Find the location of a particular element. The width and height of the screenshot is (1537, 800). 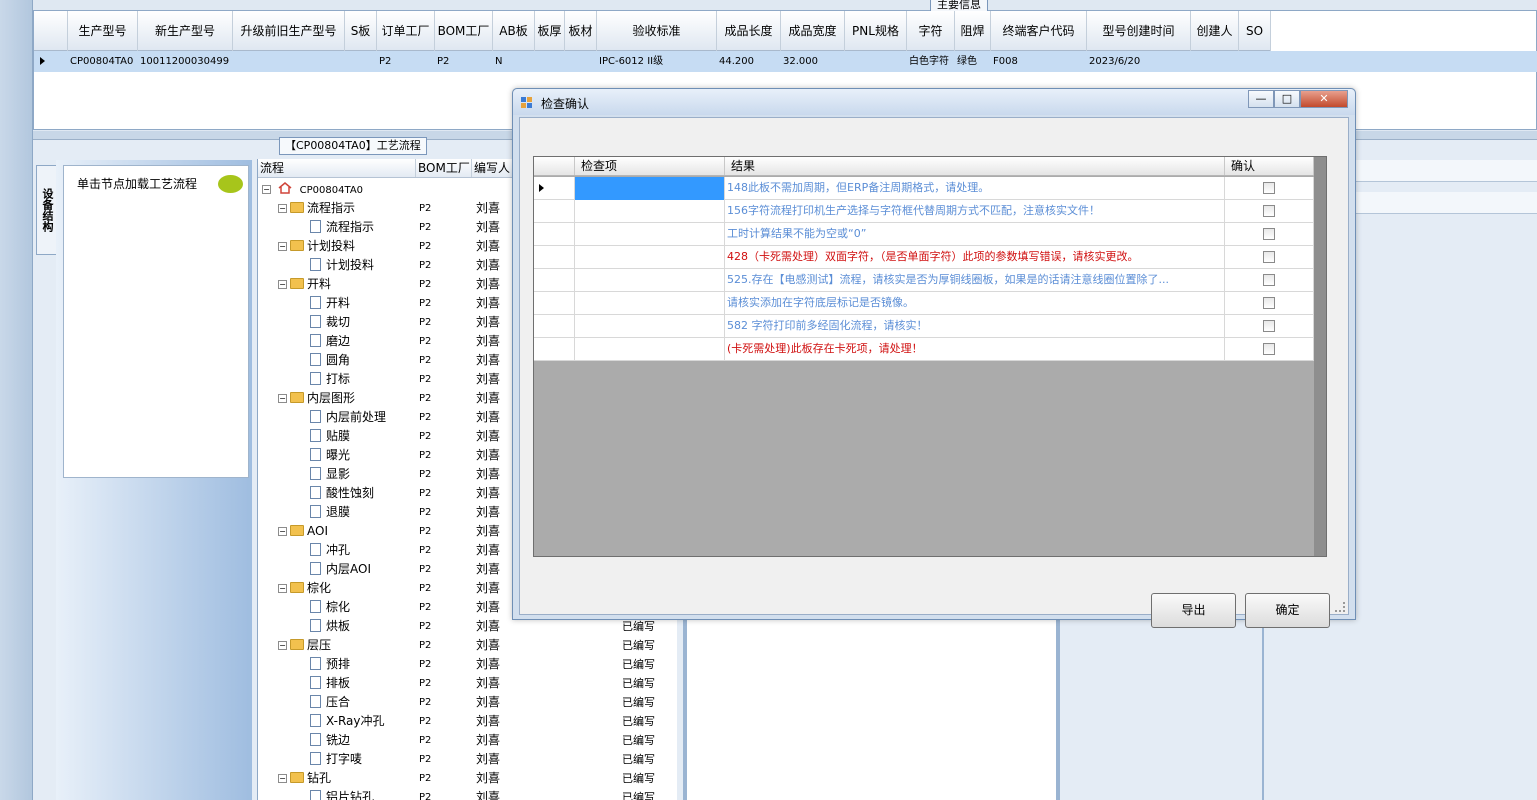

main-col-header: 生产型号 is located at coordinates (103, 31).